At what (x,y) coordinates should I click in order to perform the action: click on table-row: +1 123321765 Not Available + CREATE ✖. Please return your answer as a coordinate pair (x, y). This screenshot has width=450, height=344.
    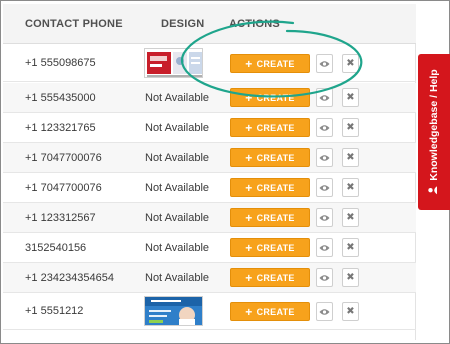
    Looking at the image, I should click on (209, 128).